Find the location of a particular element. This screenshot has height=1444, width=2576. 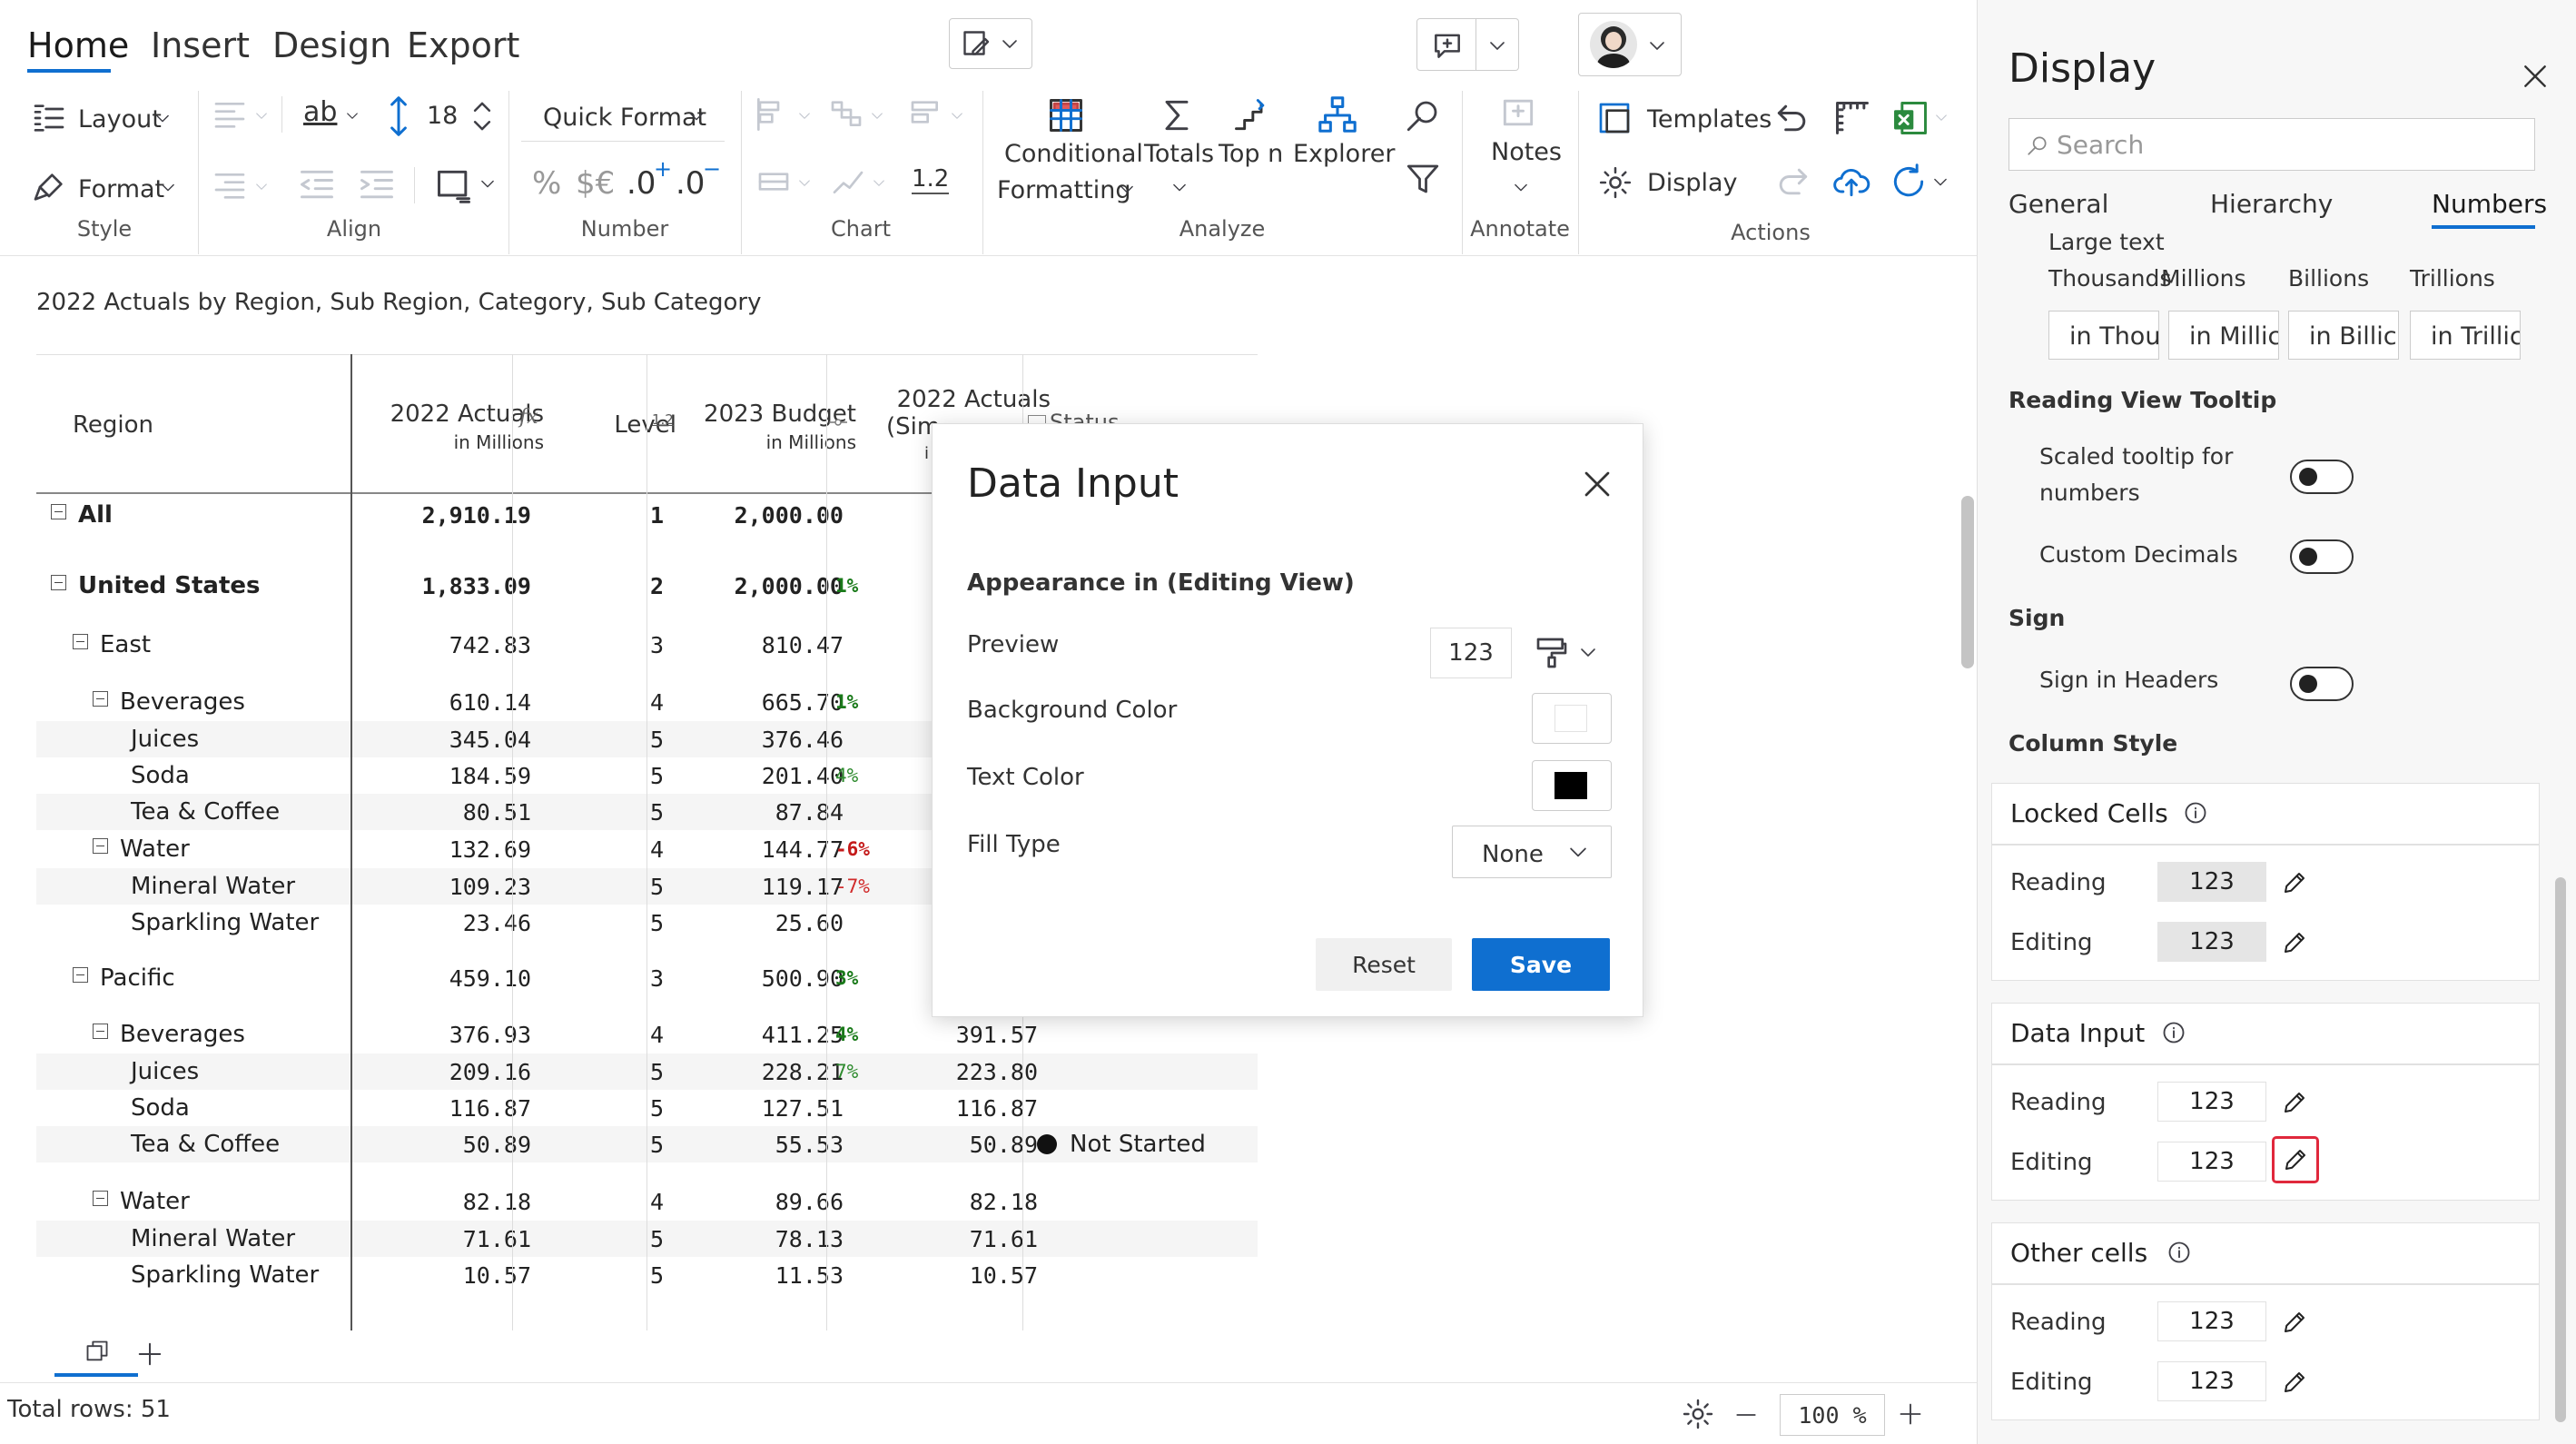

increase-decimal-button: .0 is located at coordinates (641, 183).